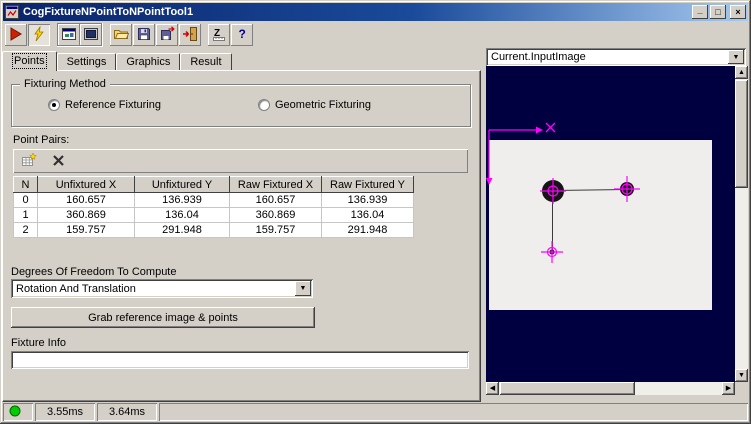  Describe the element at coordinates (163, 317) in the screenshot. I see `grab-reference-button: Grab reference image & points` at that location.